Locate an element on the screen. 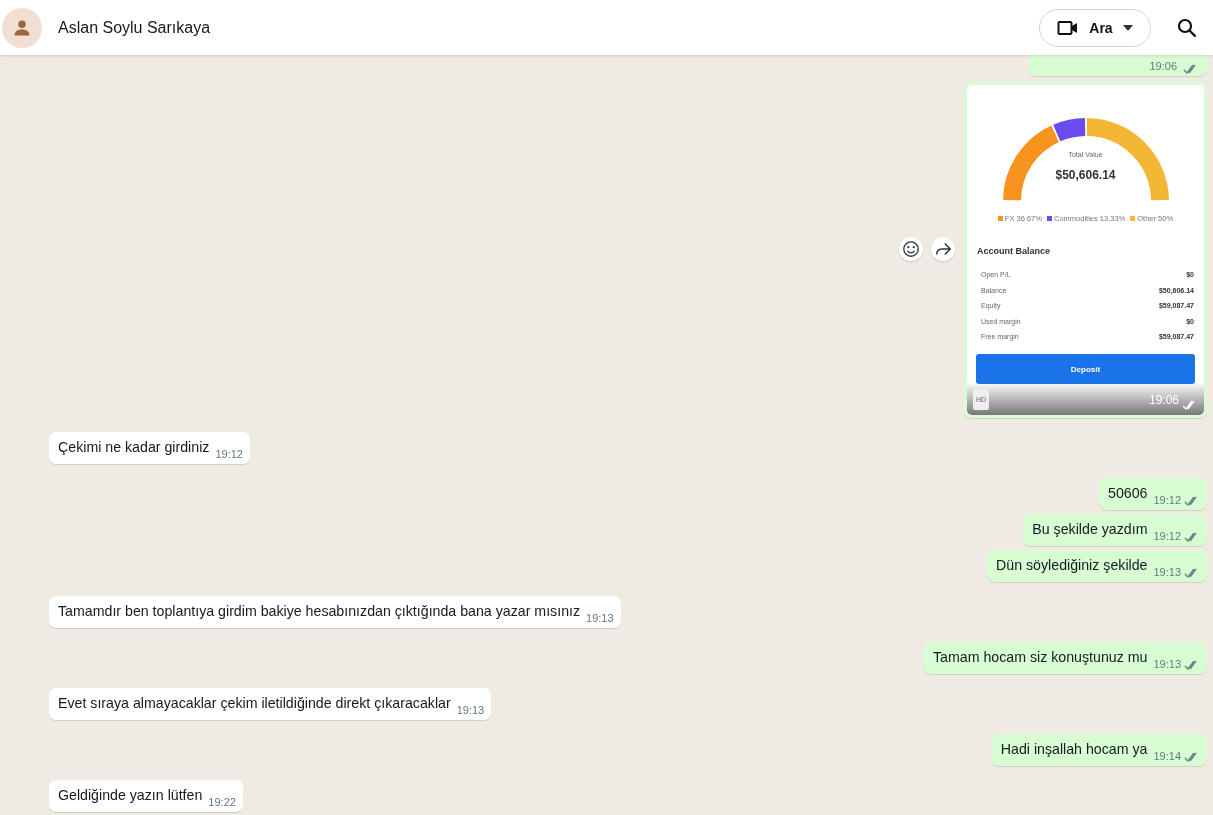  message-text: 50606 is located at coordinates (1128, 493).